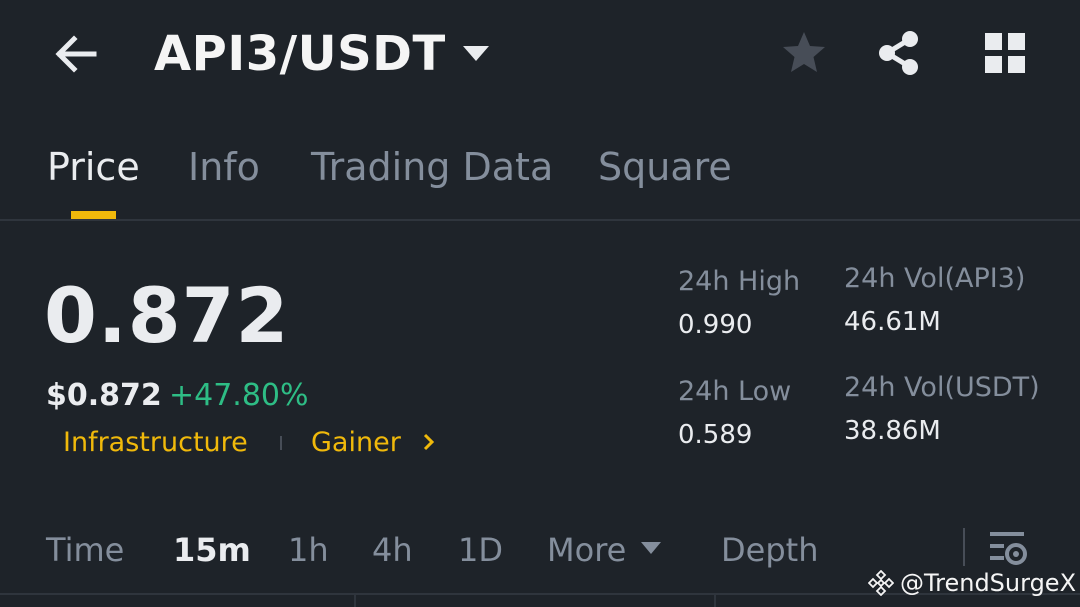 This screenshot has height=607, width=1080. Describe the element at coordinates (392, 550) in the screenshot. I see `interval-4h: 4h` at that location.